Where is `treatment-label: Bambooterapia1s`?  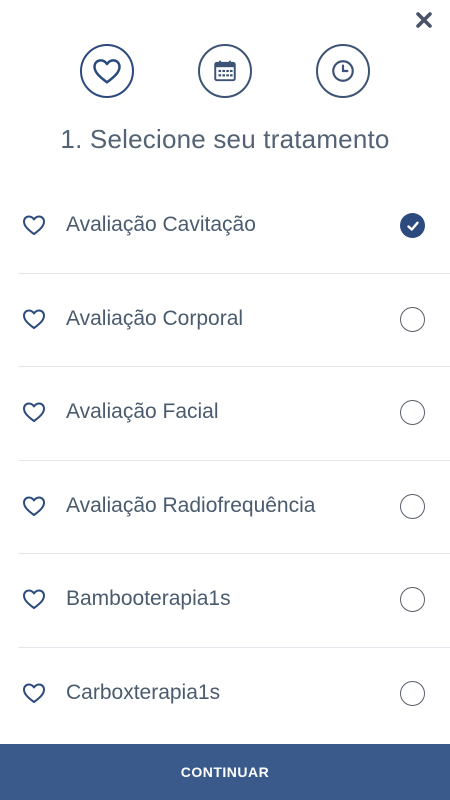 treatment-label: Bambooterapia1s is located at coordinates (148, 598).